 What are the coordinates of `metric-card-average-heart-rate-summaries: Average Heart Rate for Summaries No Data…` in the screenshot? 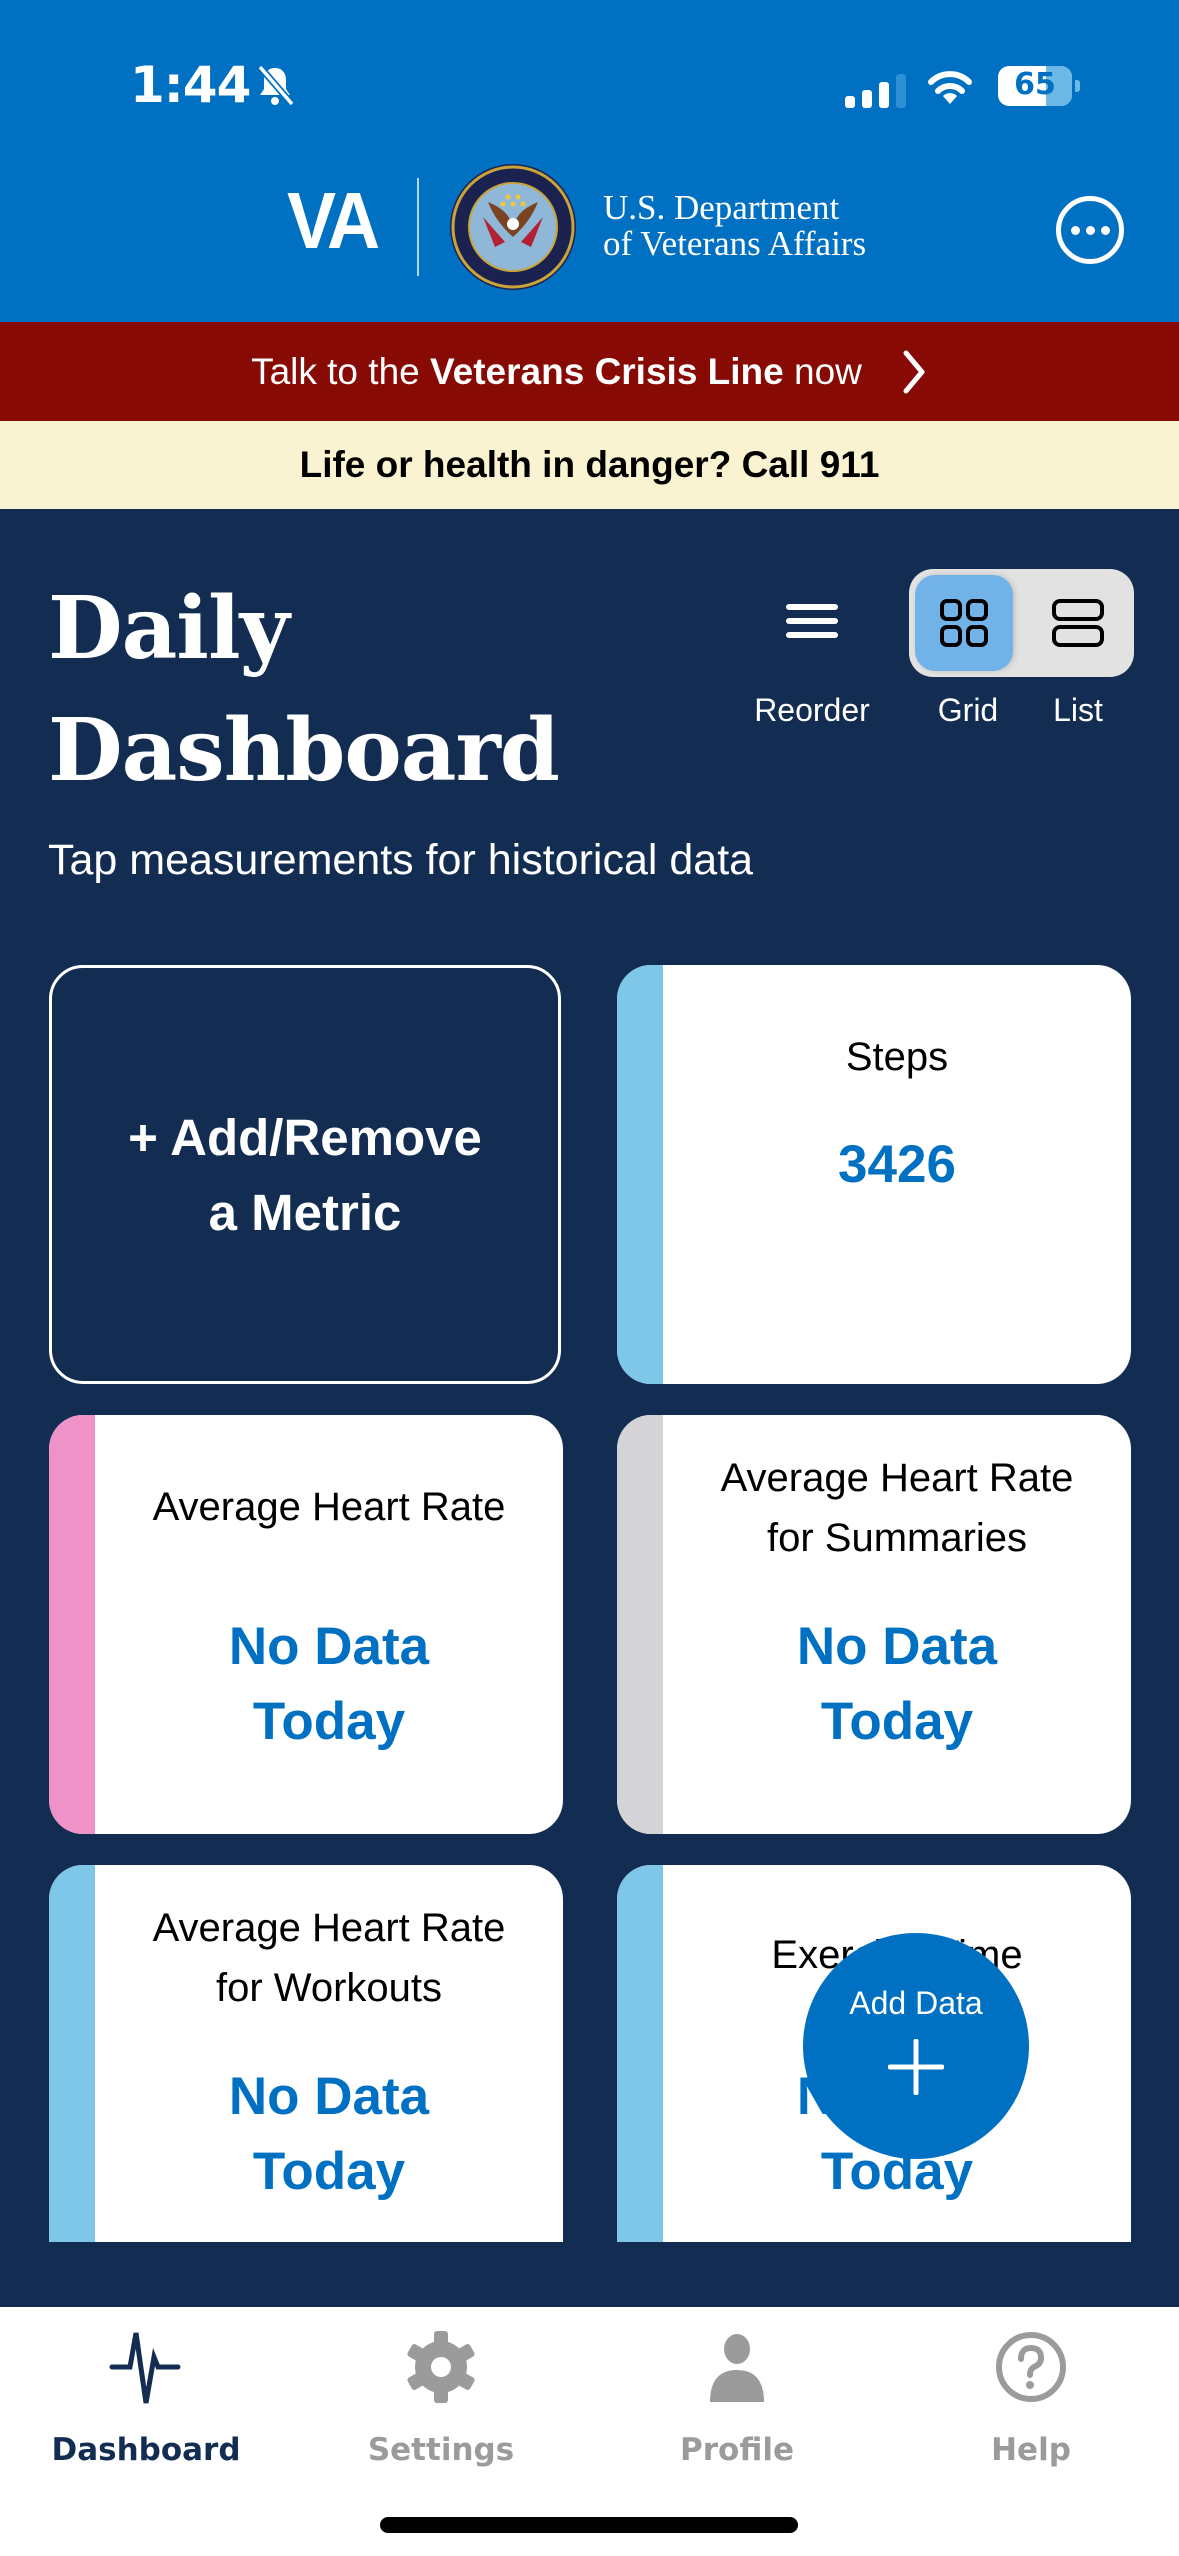 It's located at (874, 1624).